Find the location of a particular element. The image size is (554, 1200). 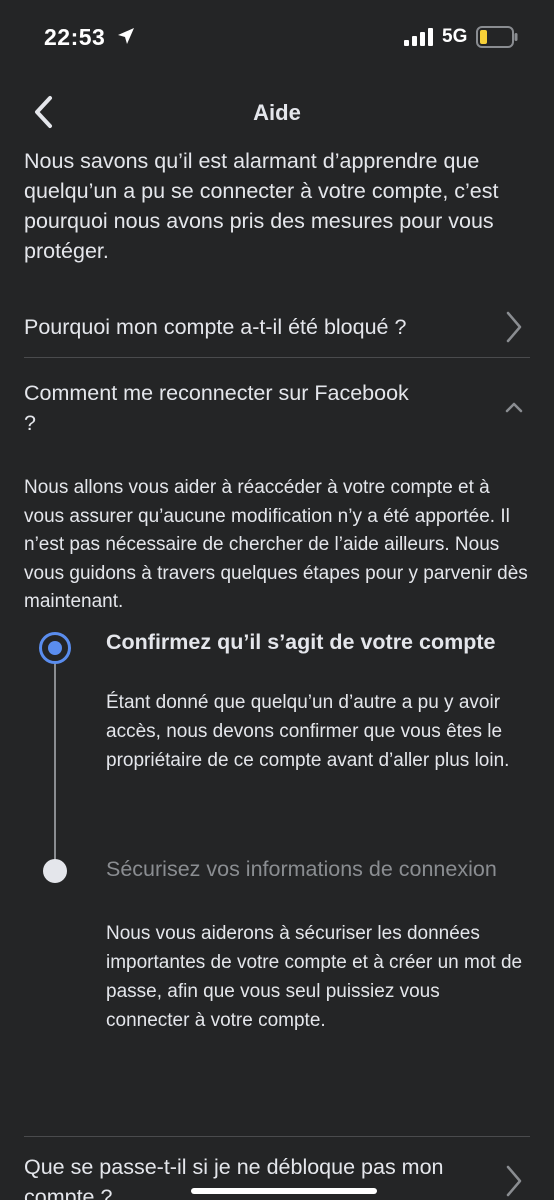

battery-low-icon is located at coordinates (497, 37).